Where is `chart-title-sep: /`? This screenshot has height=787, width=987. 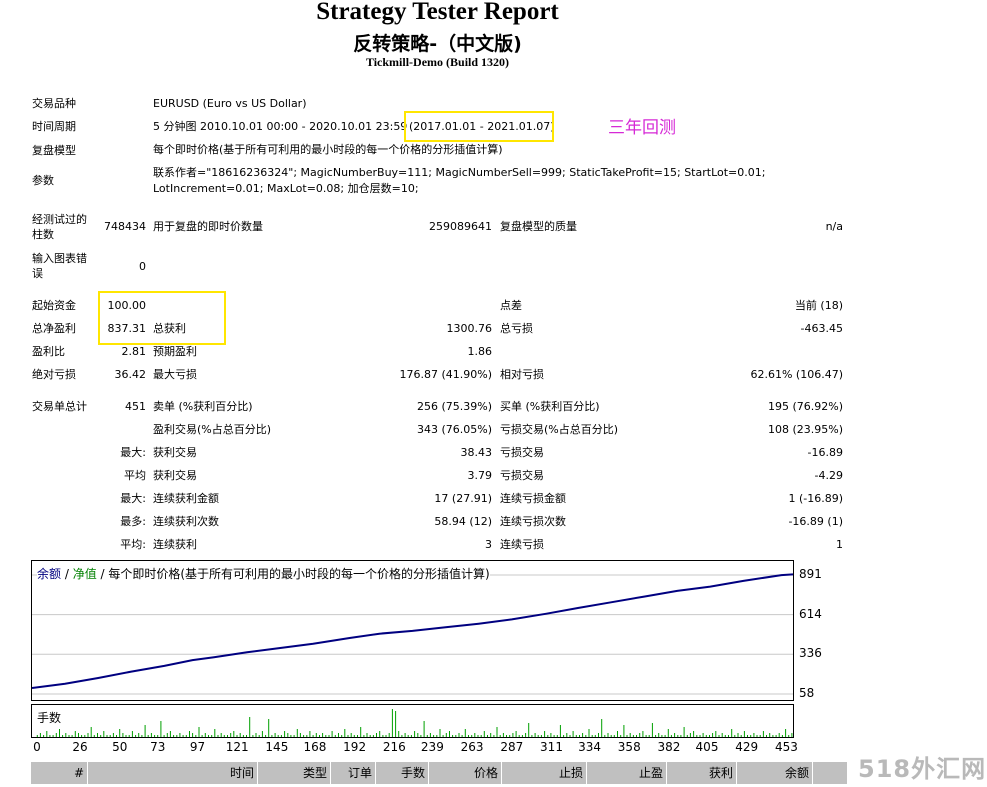 chart-title-sep: / is located at coordinates (67, 574).